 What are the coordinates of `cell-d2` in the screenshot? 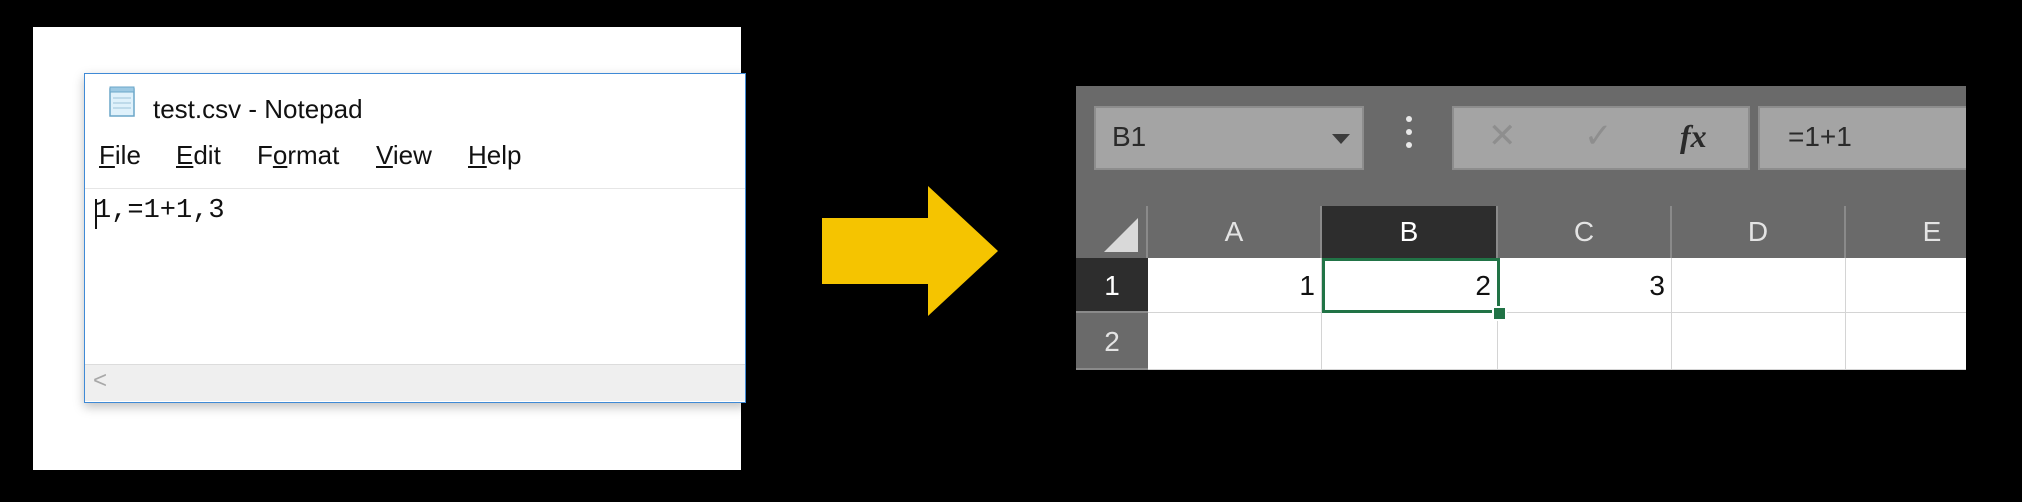 It's located at (1759, 341).